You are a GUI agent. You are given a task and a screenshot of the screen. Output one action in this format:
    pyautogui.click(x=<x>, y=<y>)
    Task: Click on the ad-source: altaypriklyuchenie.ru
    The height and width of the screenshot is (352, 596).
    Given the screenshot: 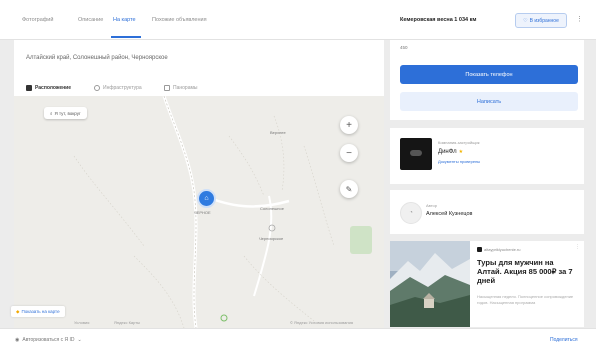 What is the action you would take?
    pyautogui.click(x=498, y=249)
    